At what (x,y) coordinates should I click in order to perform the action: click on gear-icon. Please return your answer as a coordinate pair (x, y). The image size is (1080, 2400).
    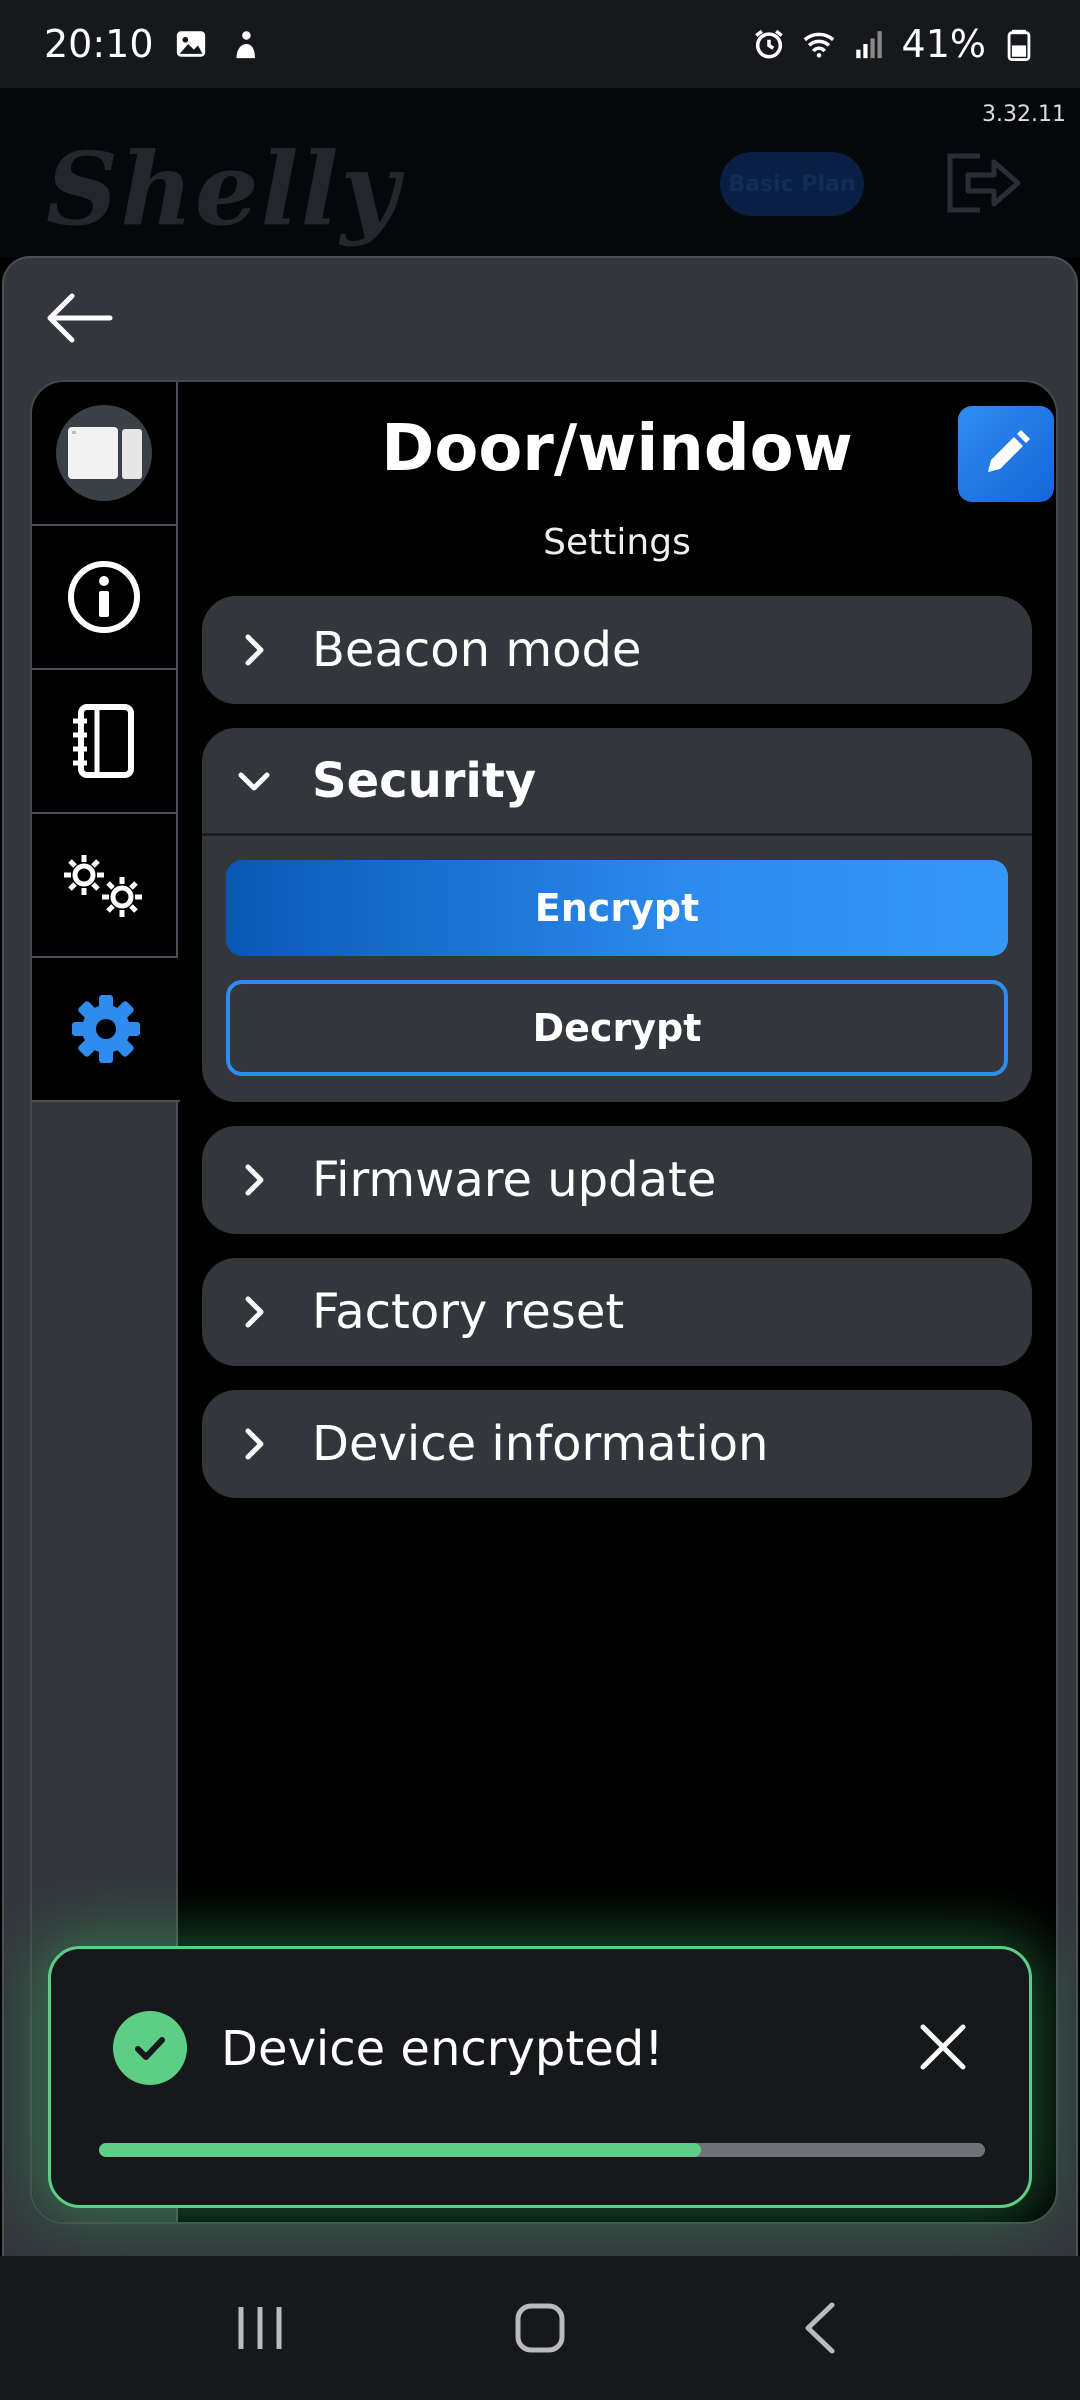
    Looking at the image, I should click on (106, 1029).